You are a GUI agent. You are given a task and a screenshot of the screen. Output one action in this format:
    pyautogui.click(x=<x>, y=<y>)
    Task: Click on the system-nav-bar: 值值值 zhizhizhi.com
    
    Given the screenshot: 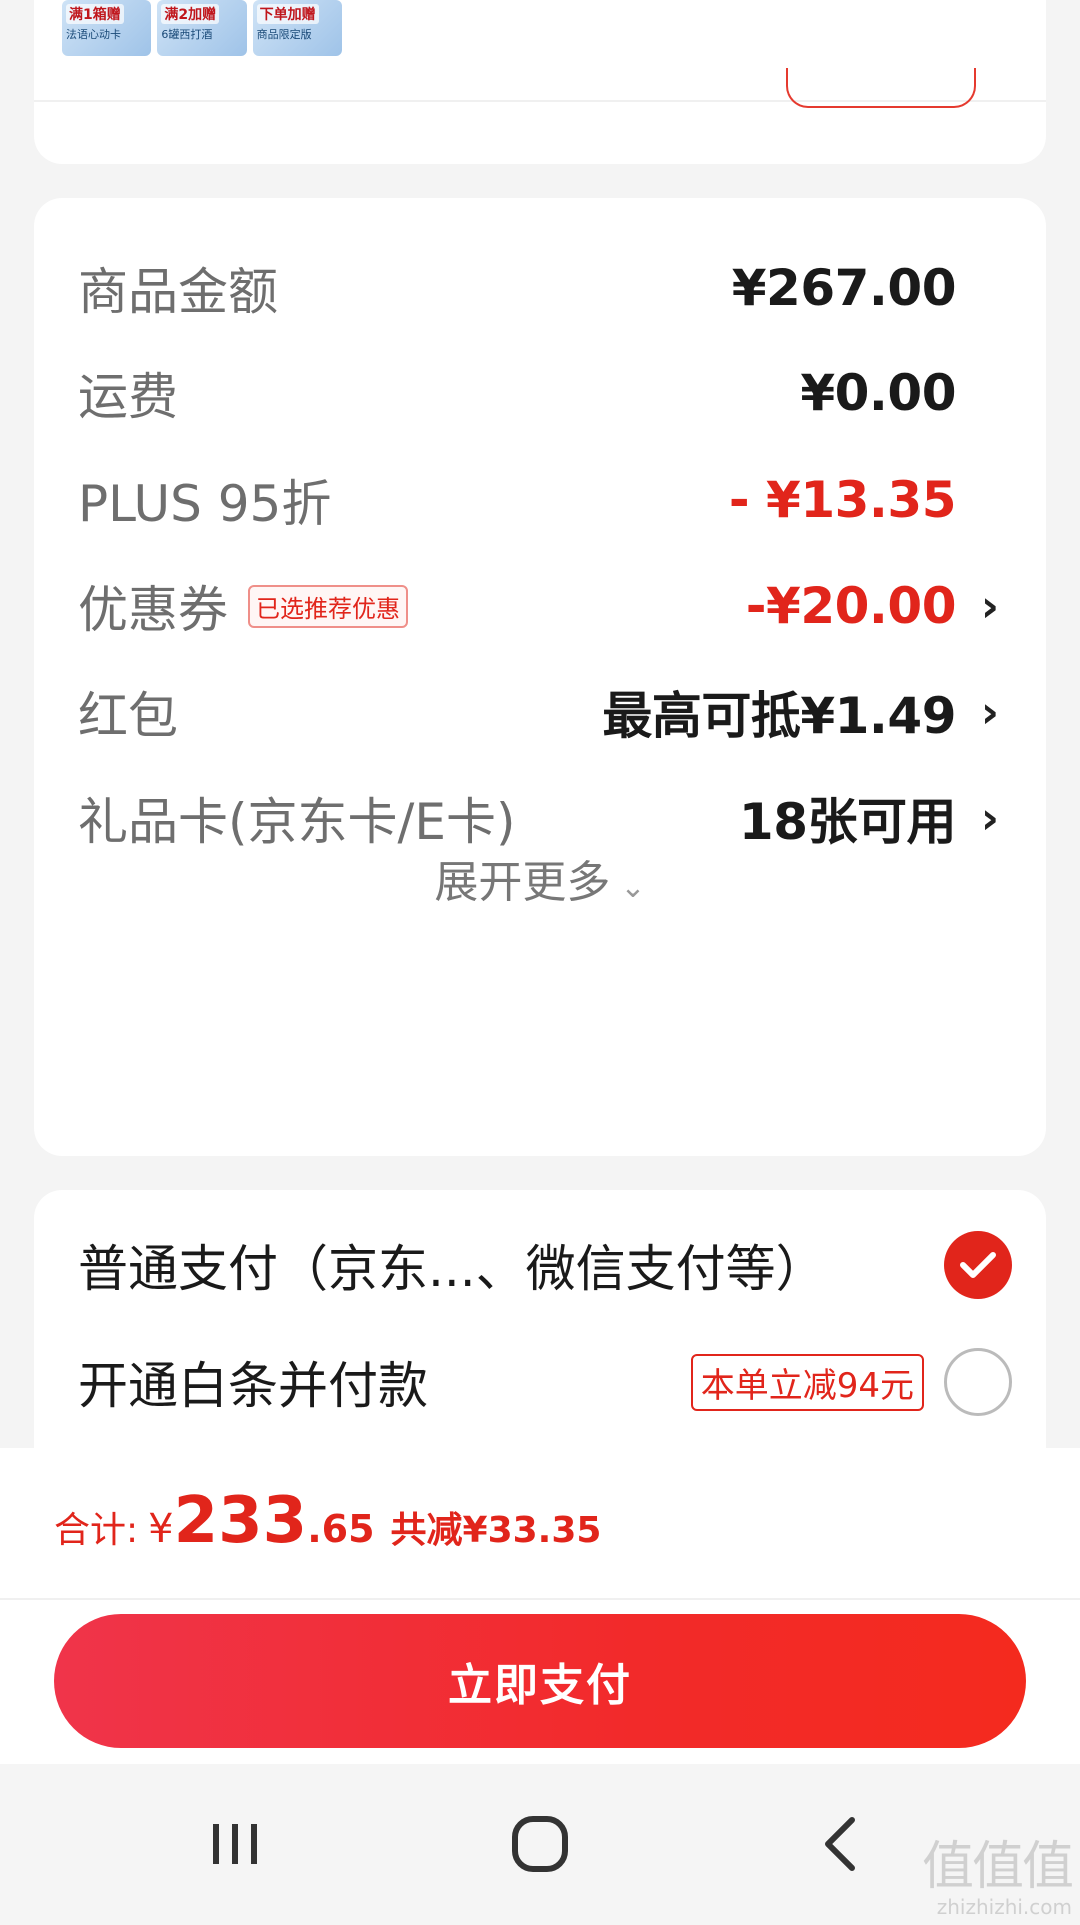 What is the action you would take?
    pyautogui.click(x=540, y=1844)
    